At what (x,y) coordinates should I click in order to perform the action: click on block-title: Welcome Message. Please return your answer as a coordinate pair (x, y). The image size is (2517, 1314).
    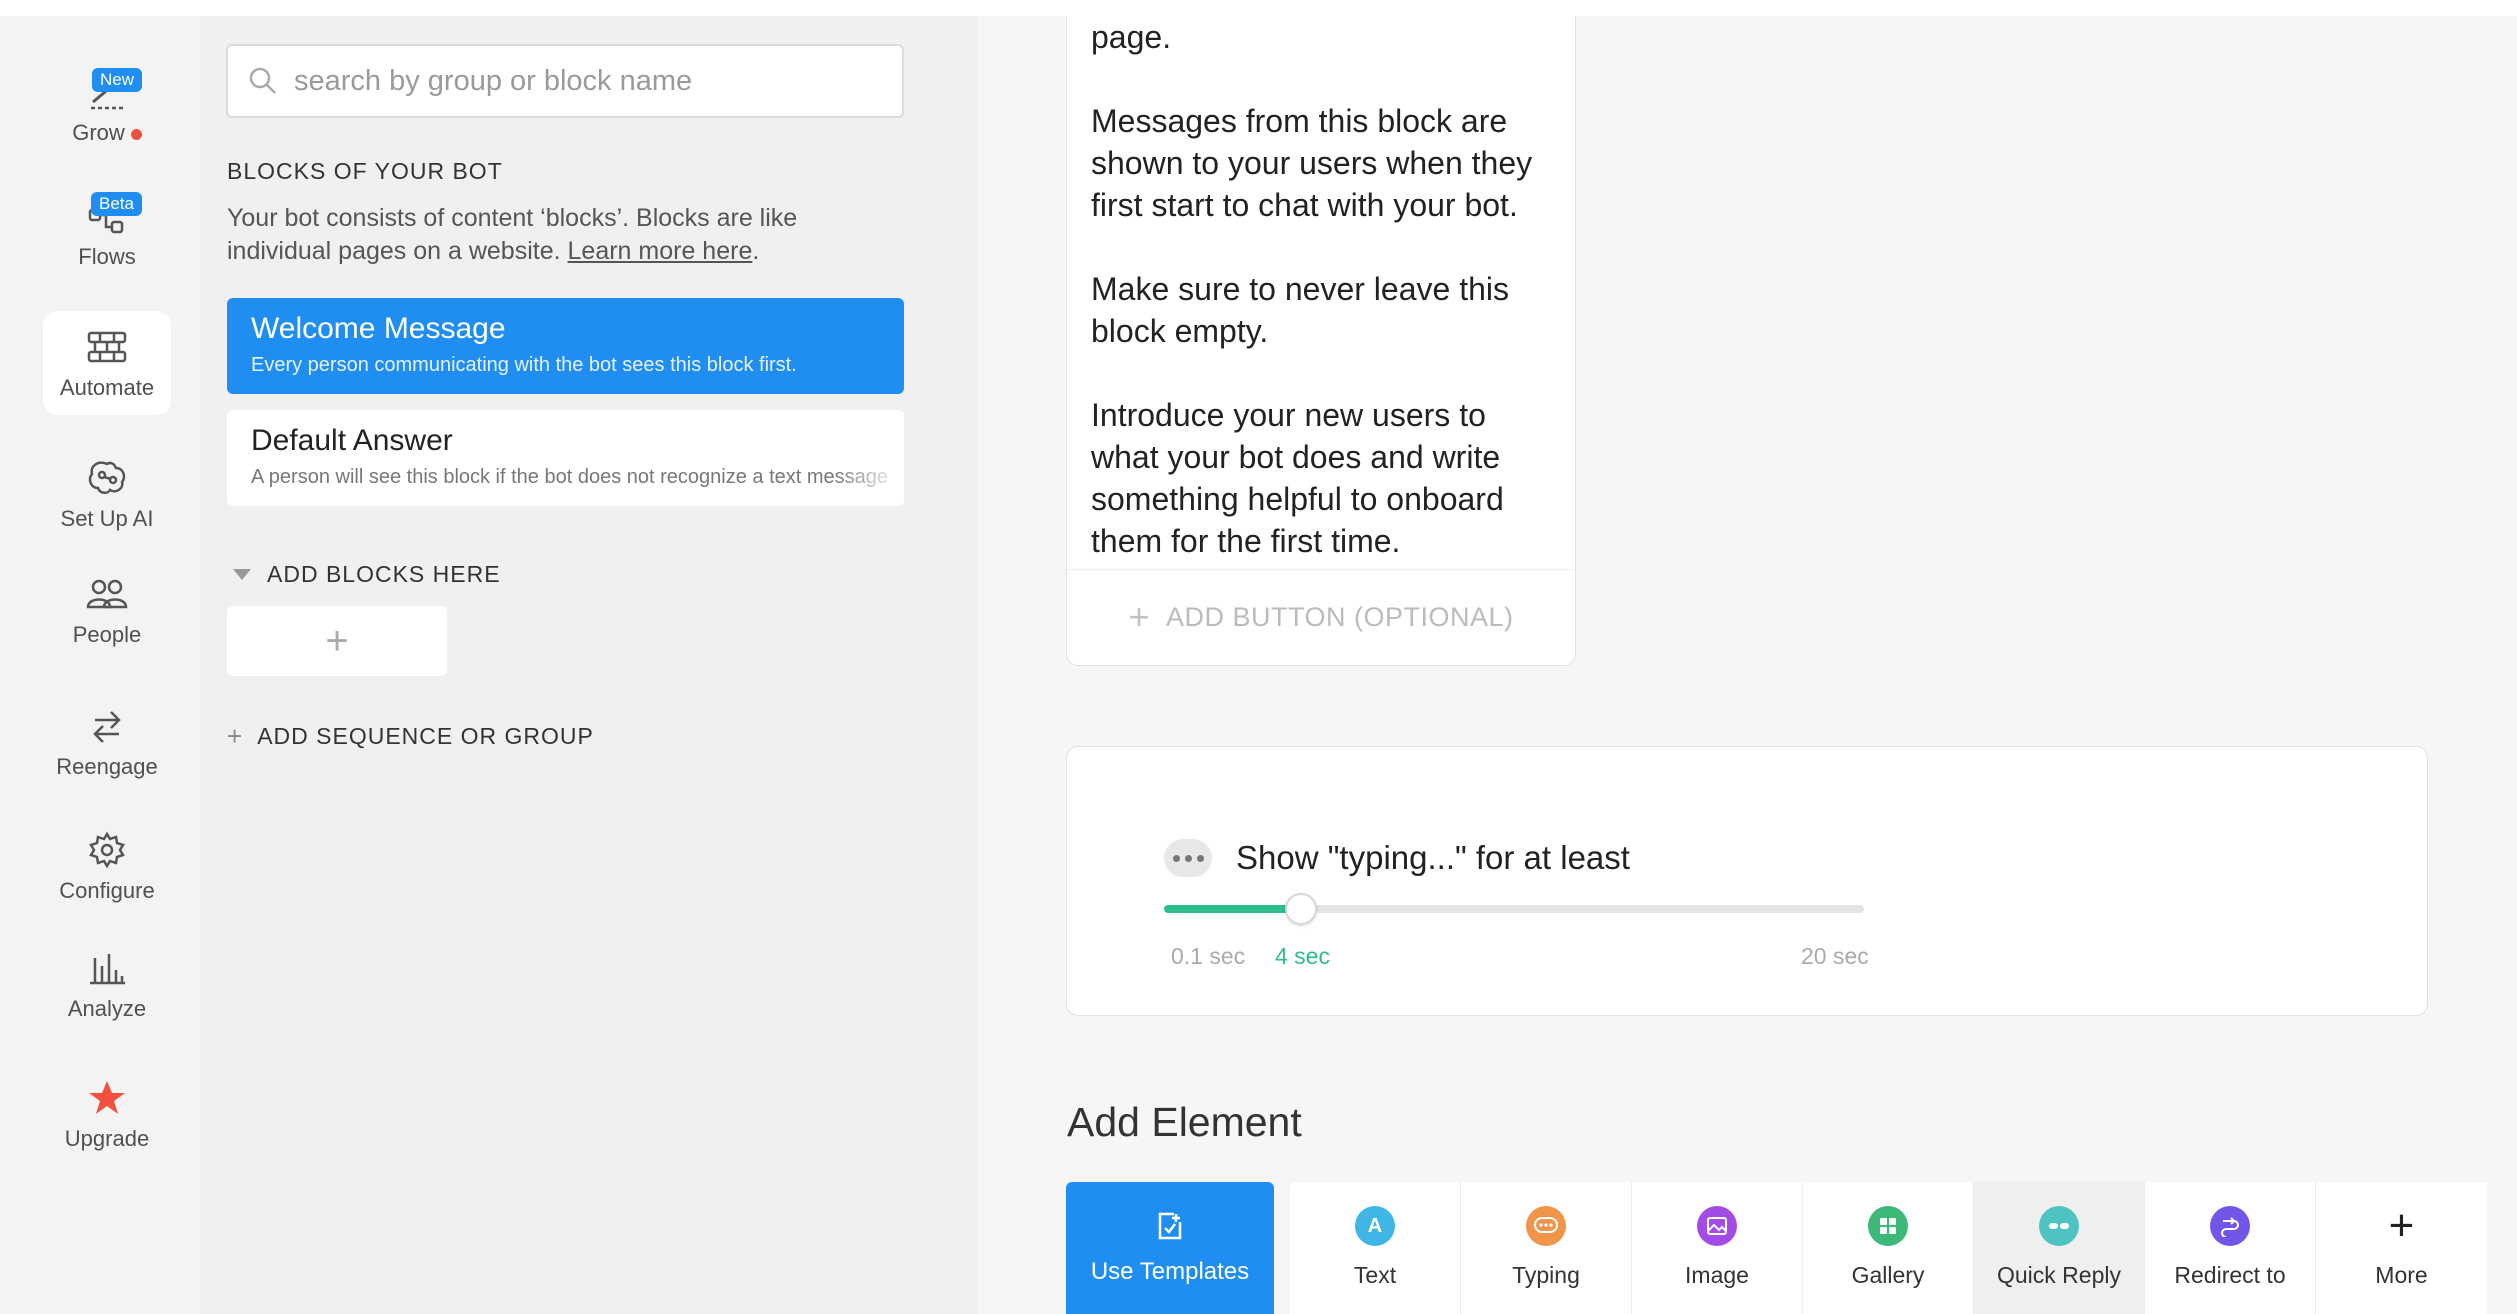
    Looking at the image, I should click on (378, 328).